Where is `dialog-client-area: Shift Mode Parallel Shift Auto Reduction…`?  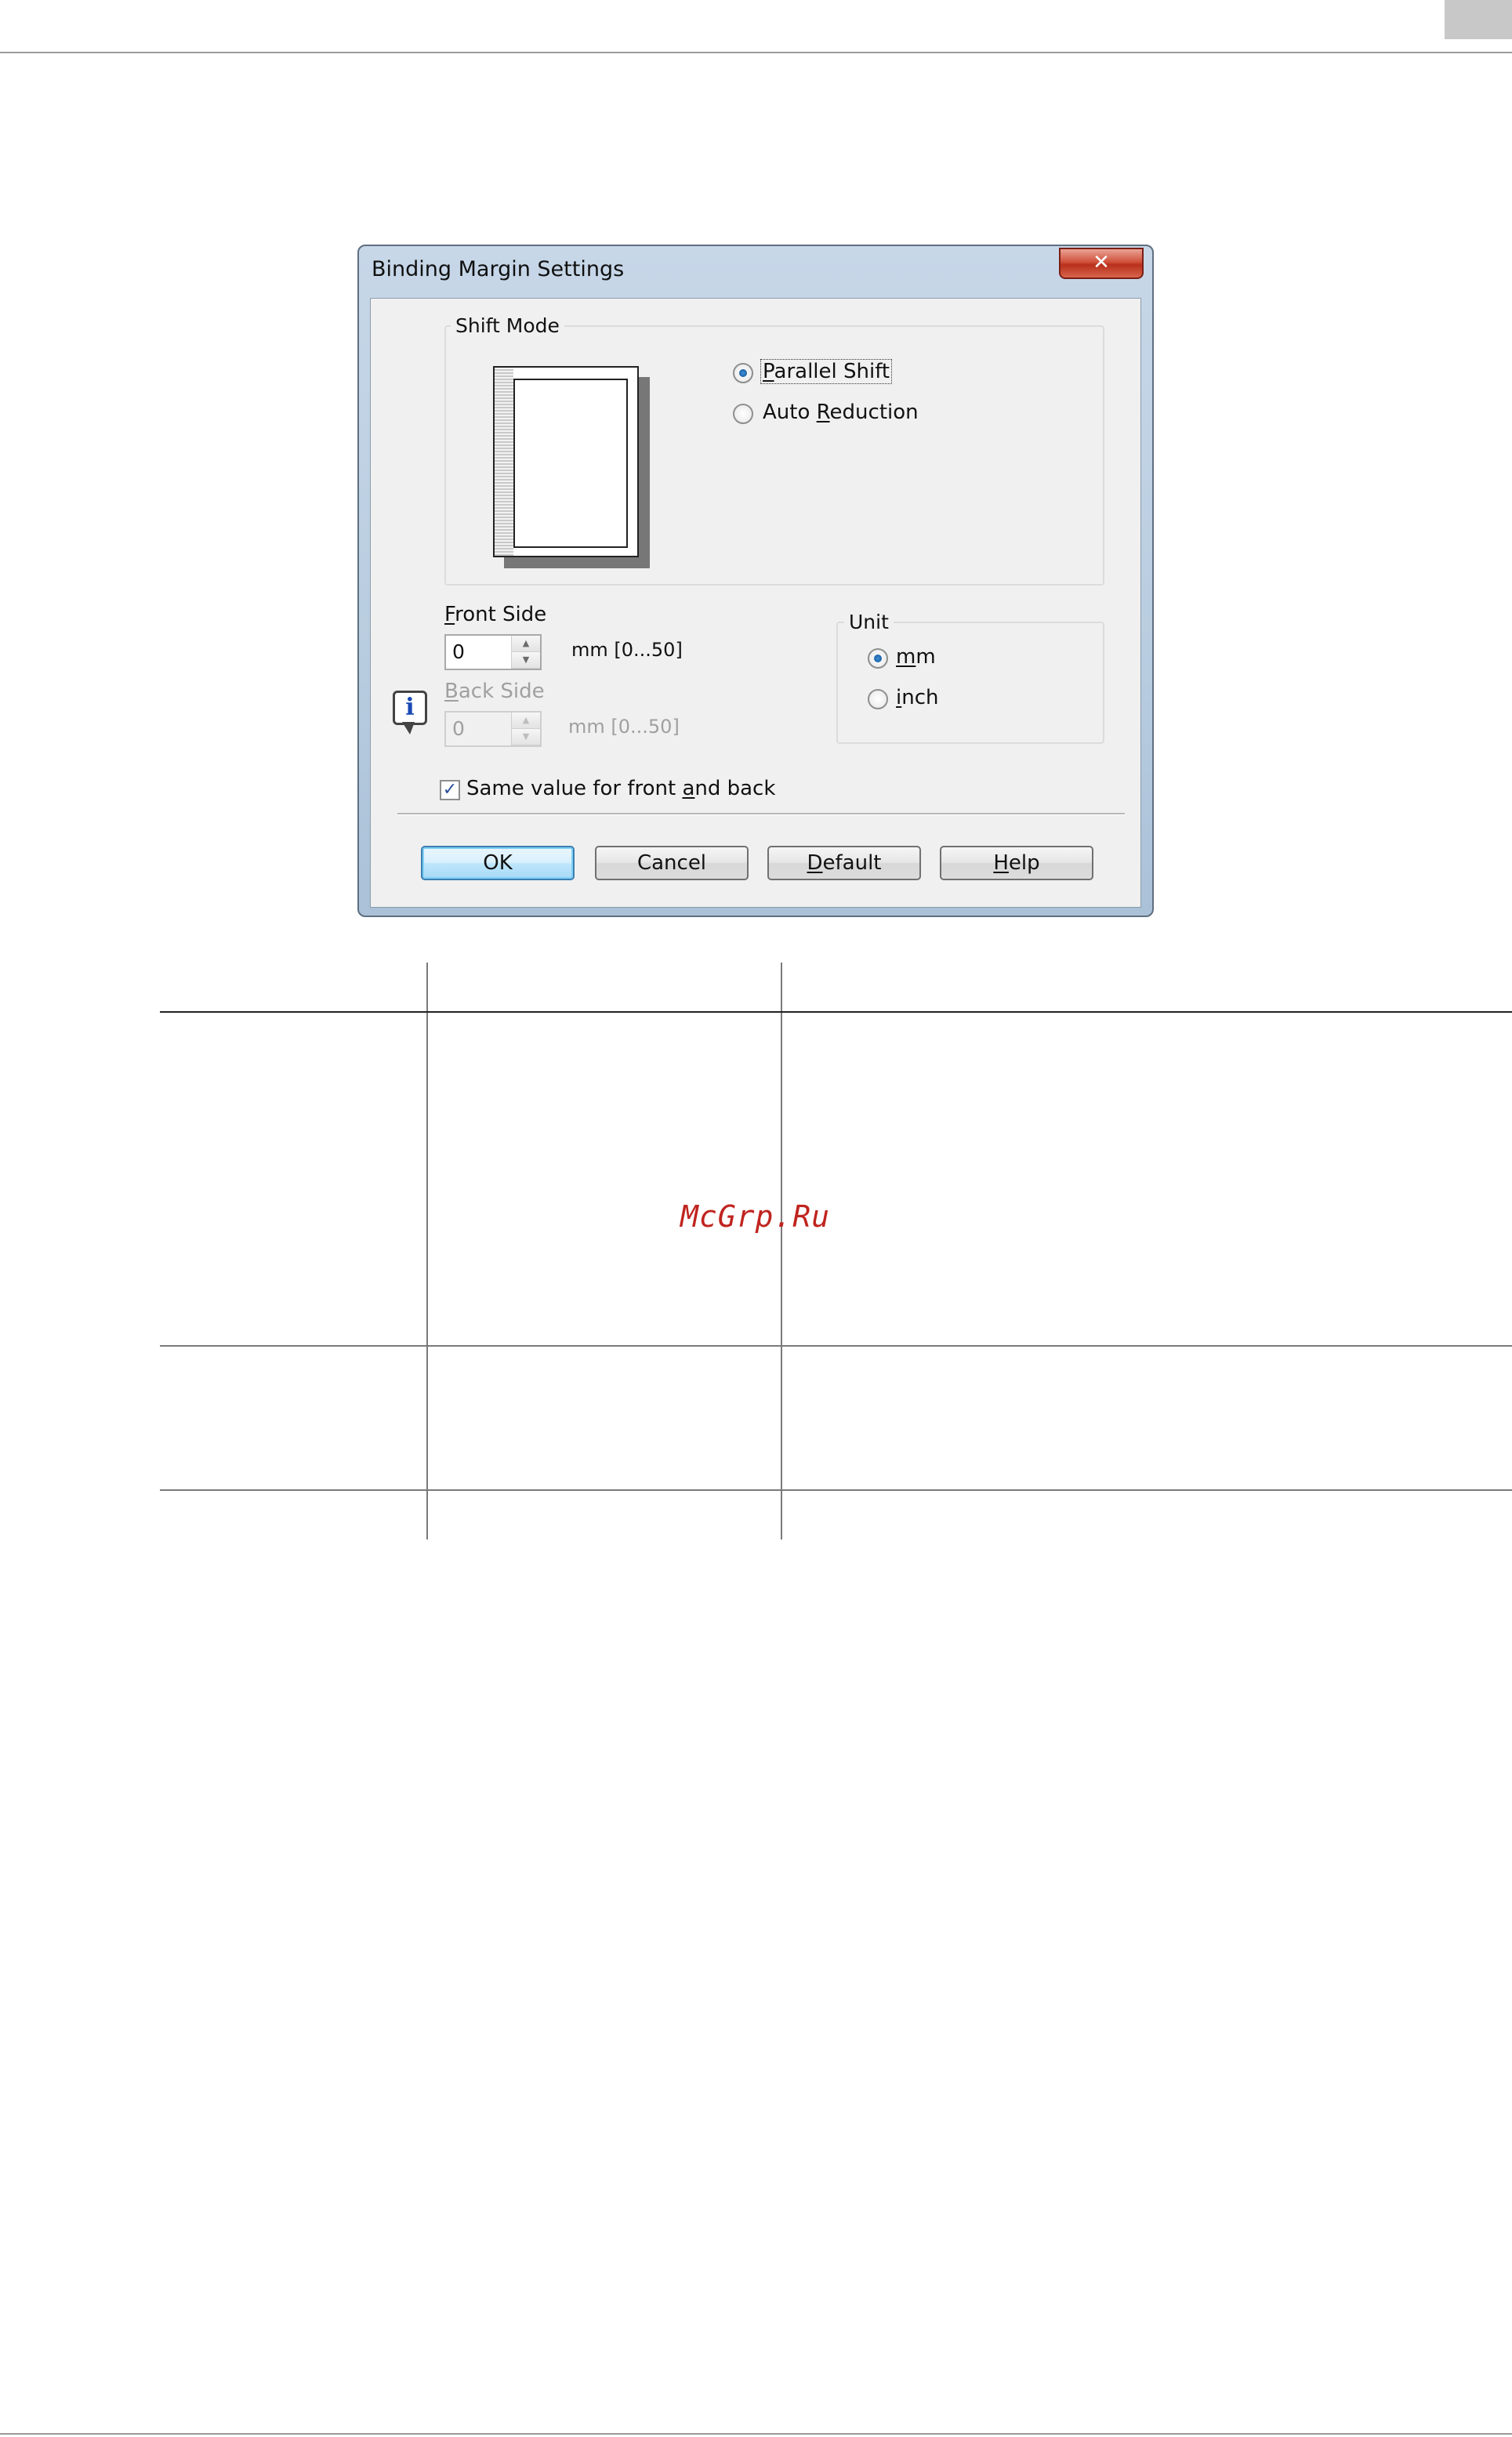
dialog-client-area: Shift Mode Parallel Shift Auto Reduction… is located at coordinates (755, 603).